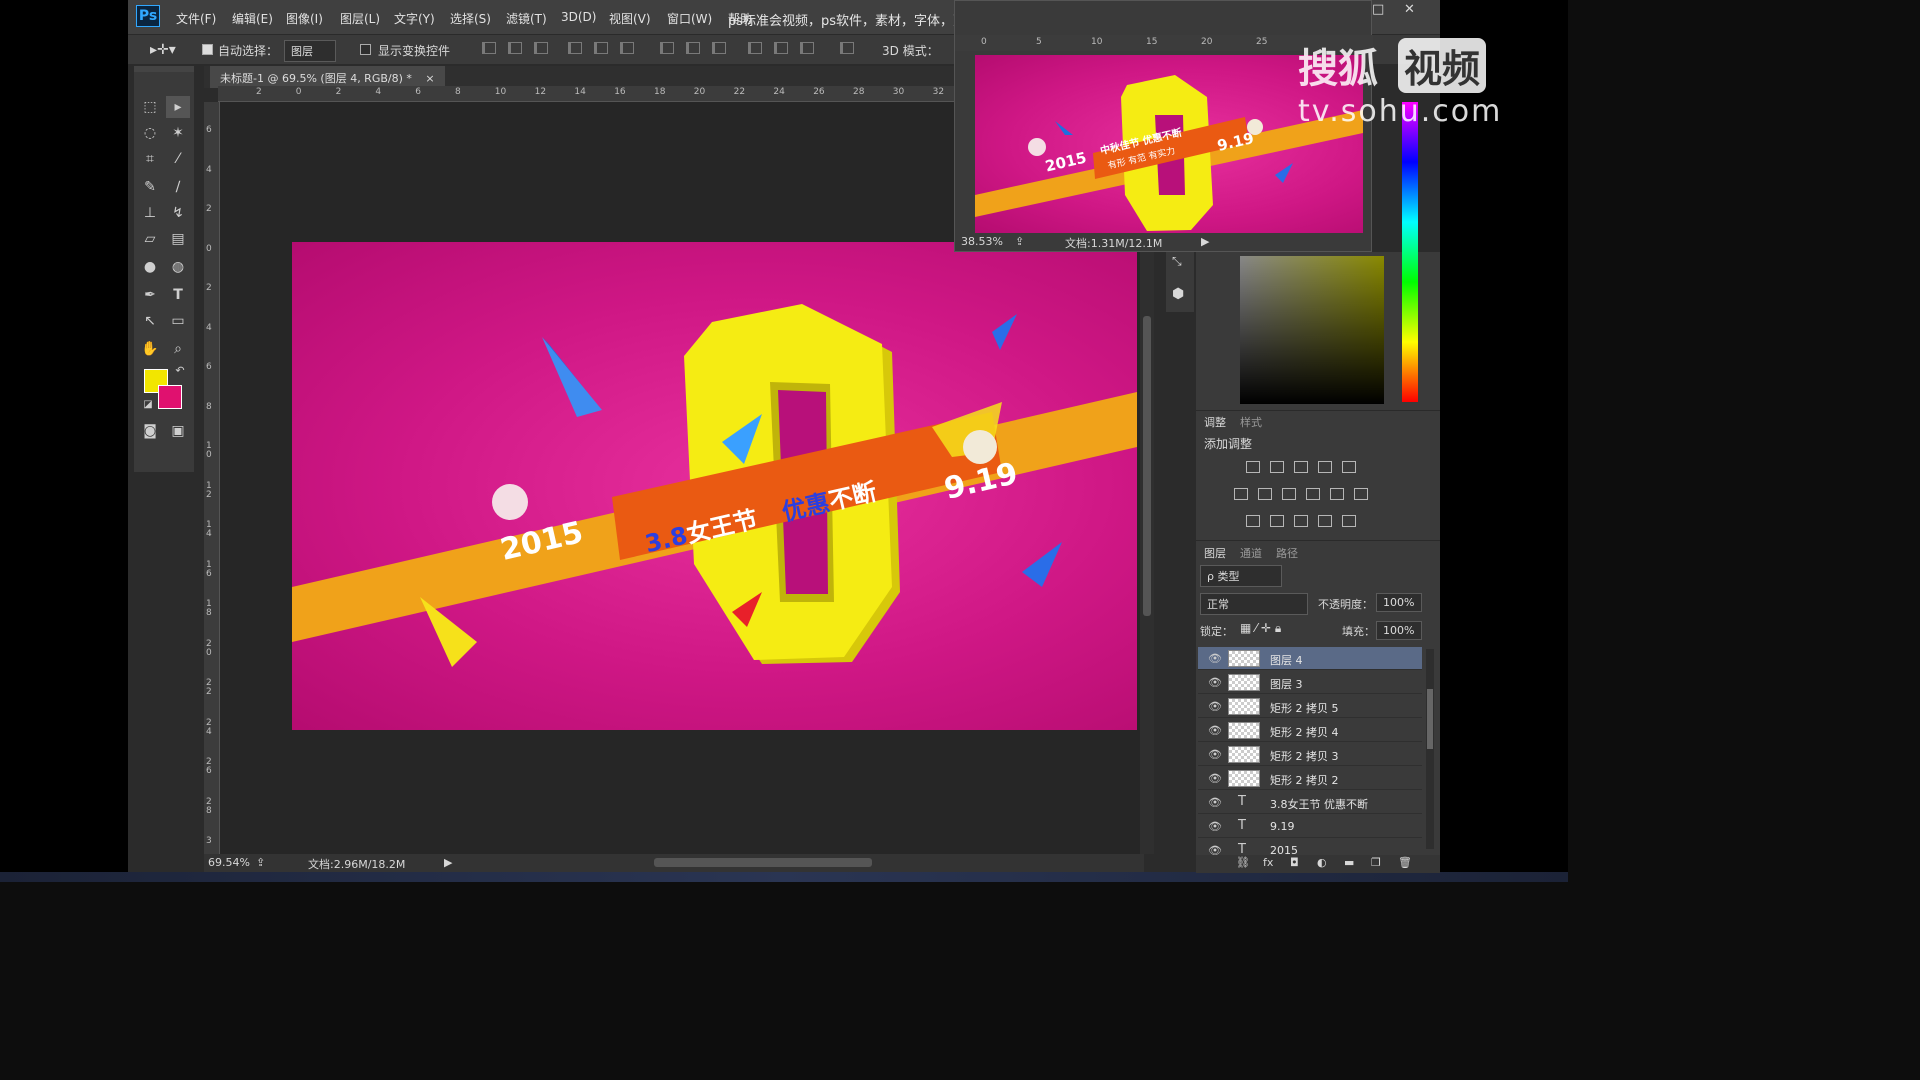  I want to click on menu-item-4: 文字(Y), so click(414, 18).